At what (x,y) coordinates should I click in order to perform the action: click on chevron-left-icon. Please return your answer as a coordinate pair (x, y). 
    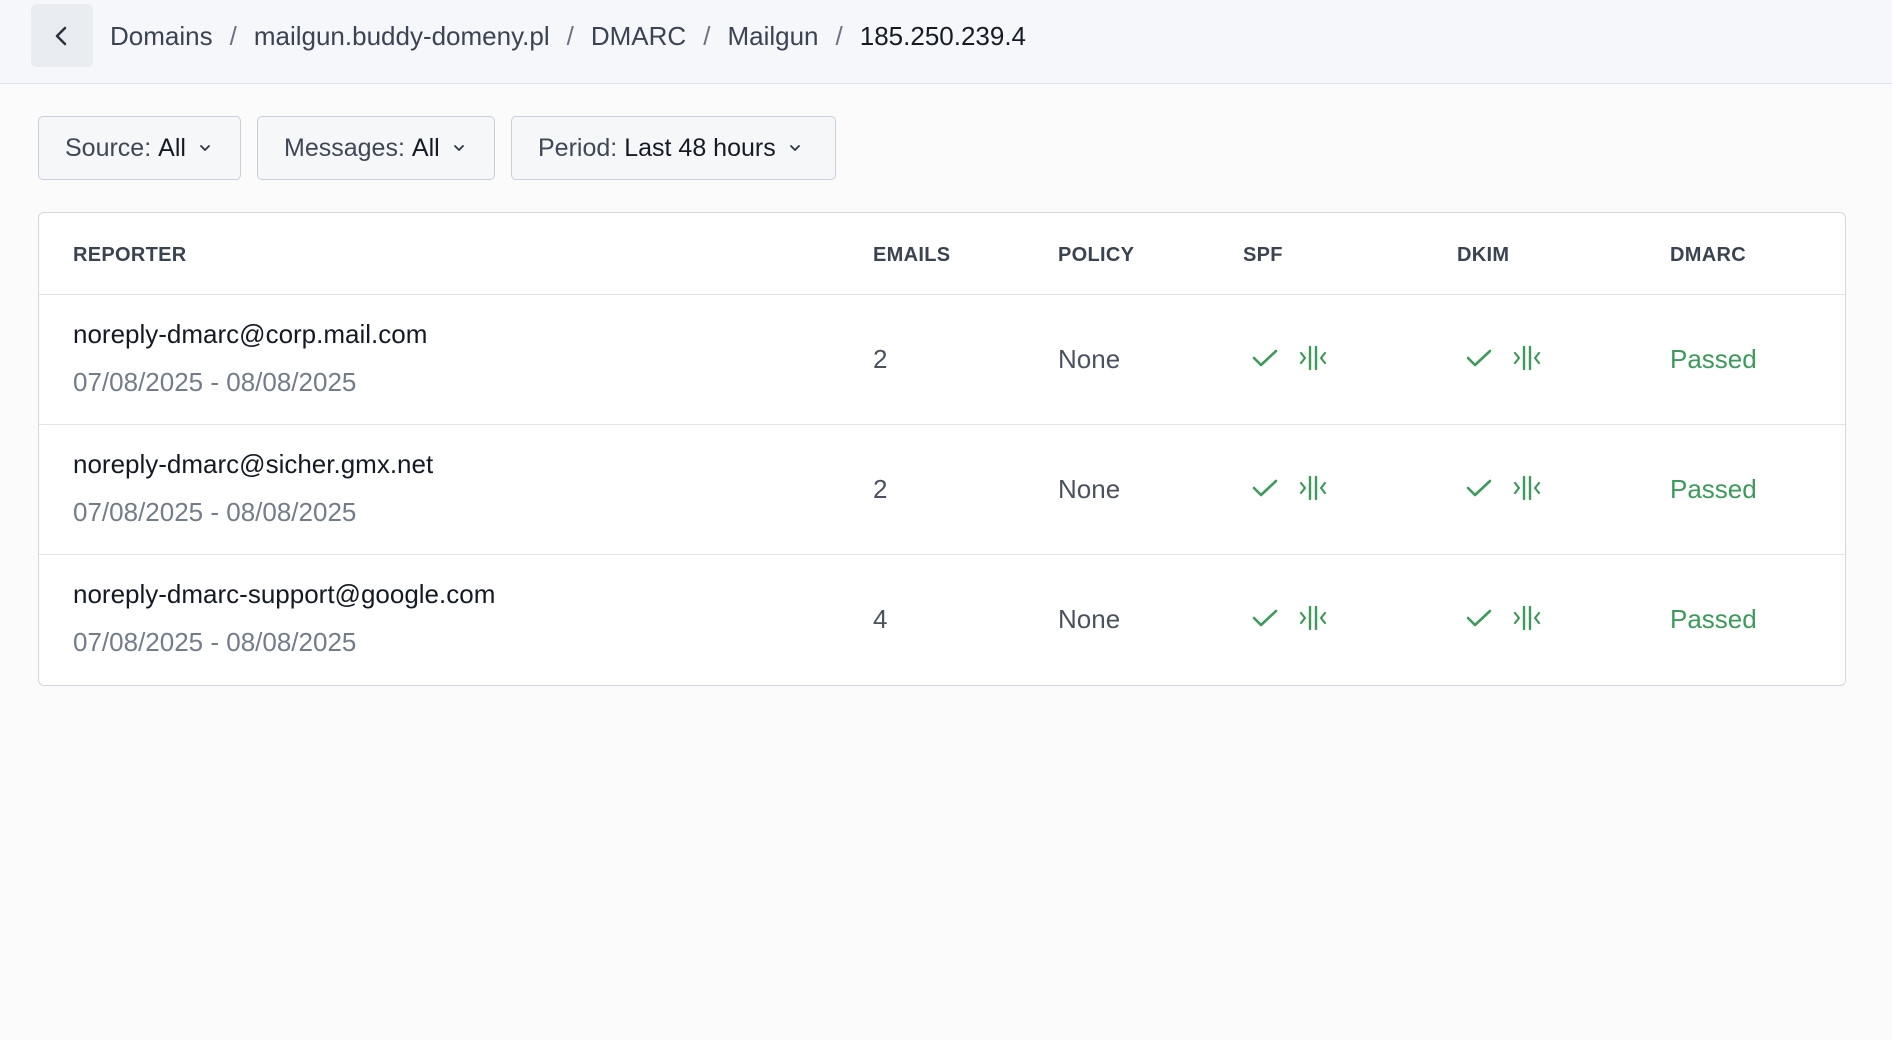
    Looking at the image, I should click on (61, 35).